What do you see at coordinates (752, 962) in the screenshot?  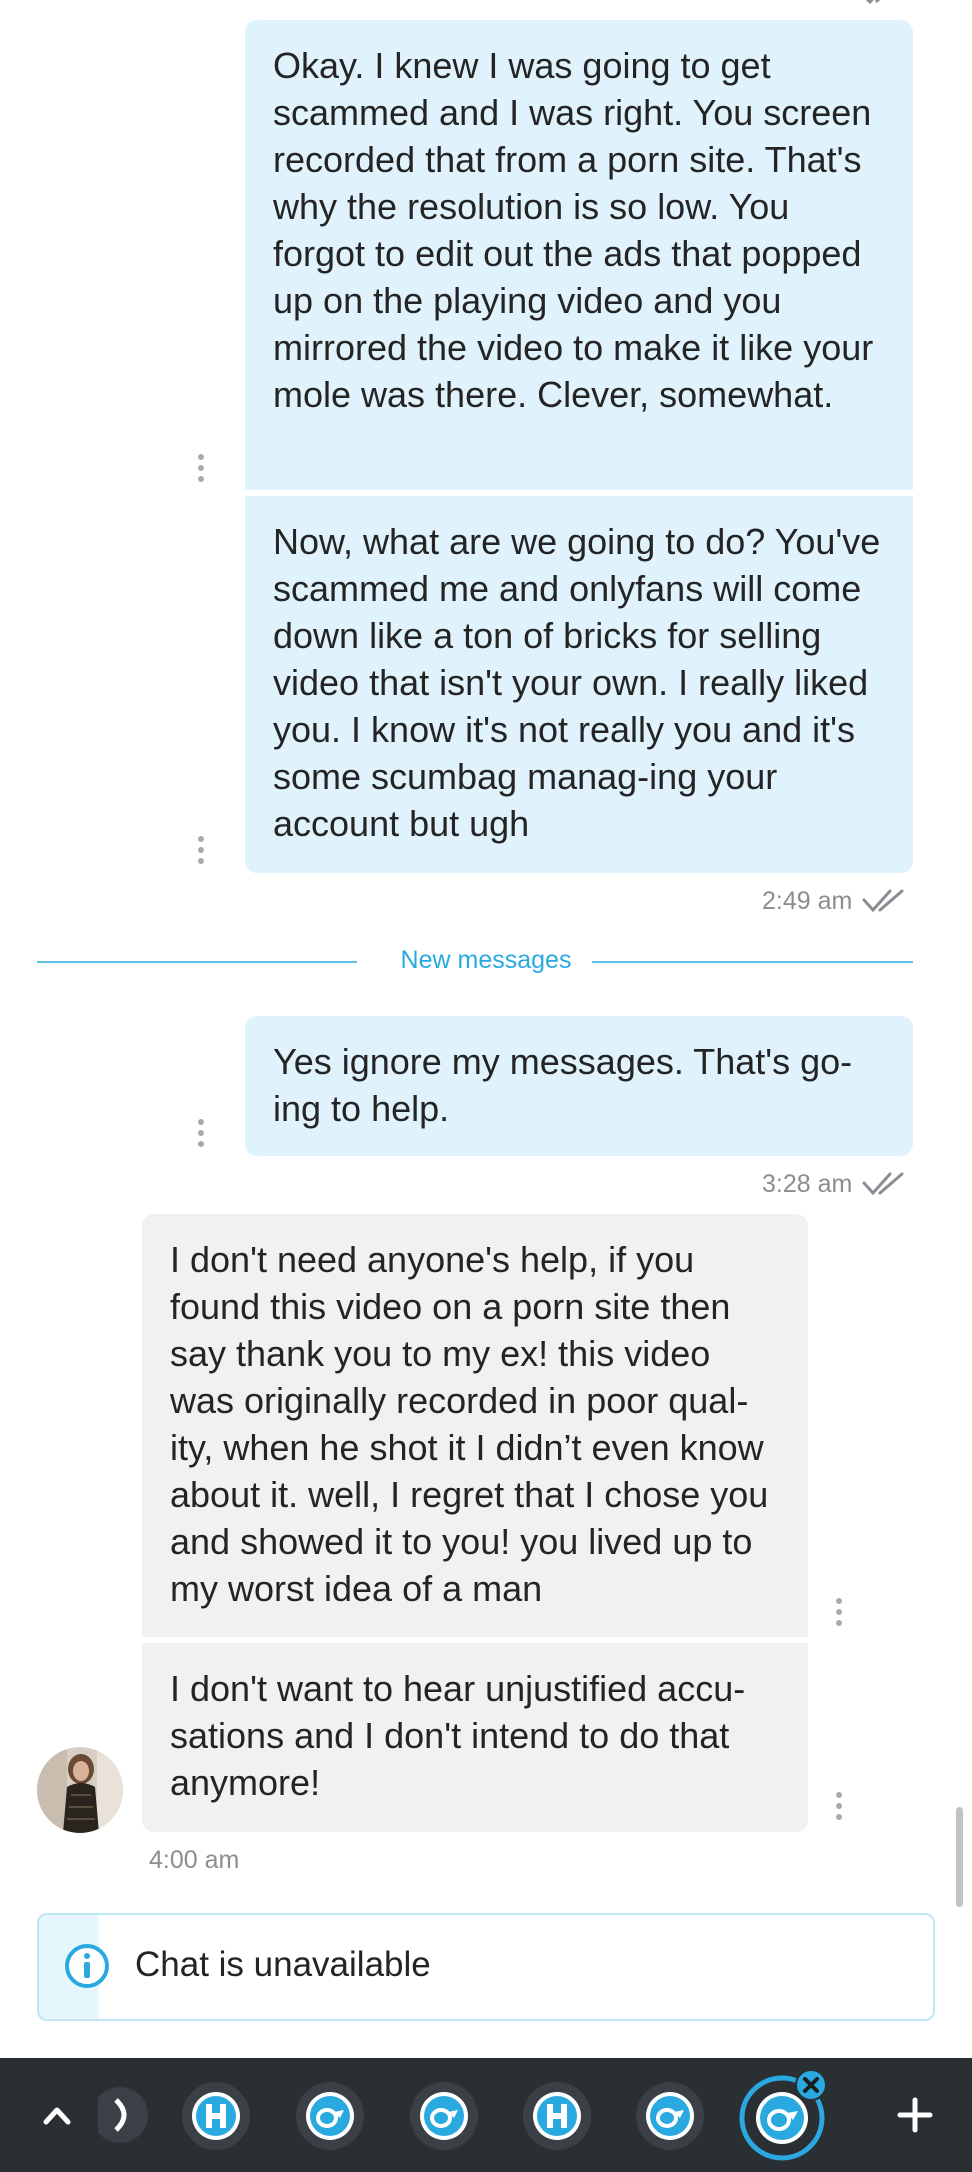 I see `divider-line-right` at bounding box center [752, 962].